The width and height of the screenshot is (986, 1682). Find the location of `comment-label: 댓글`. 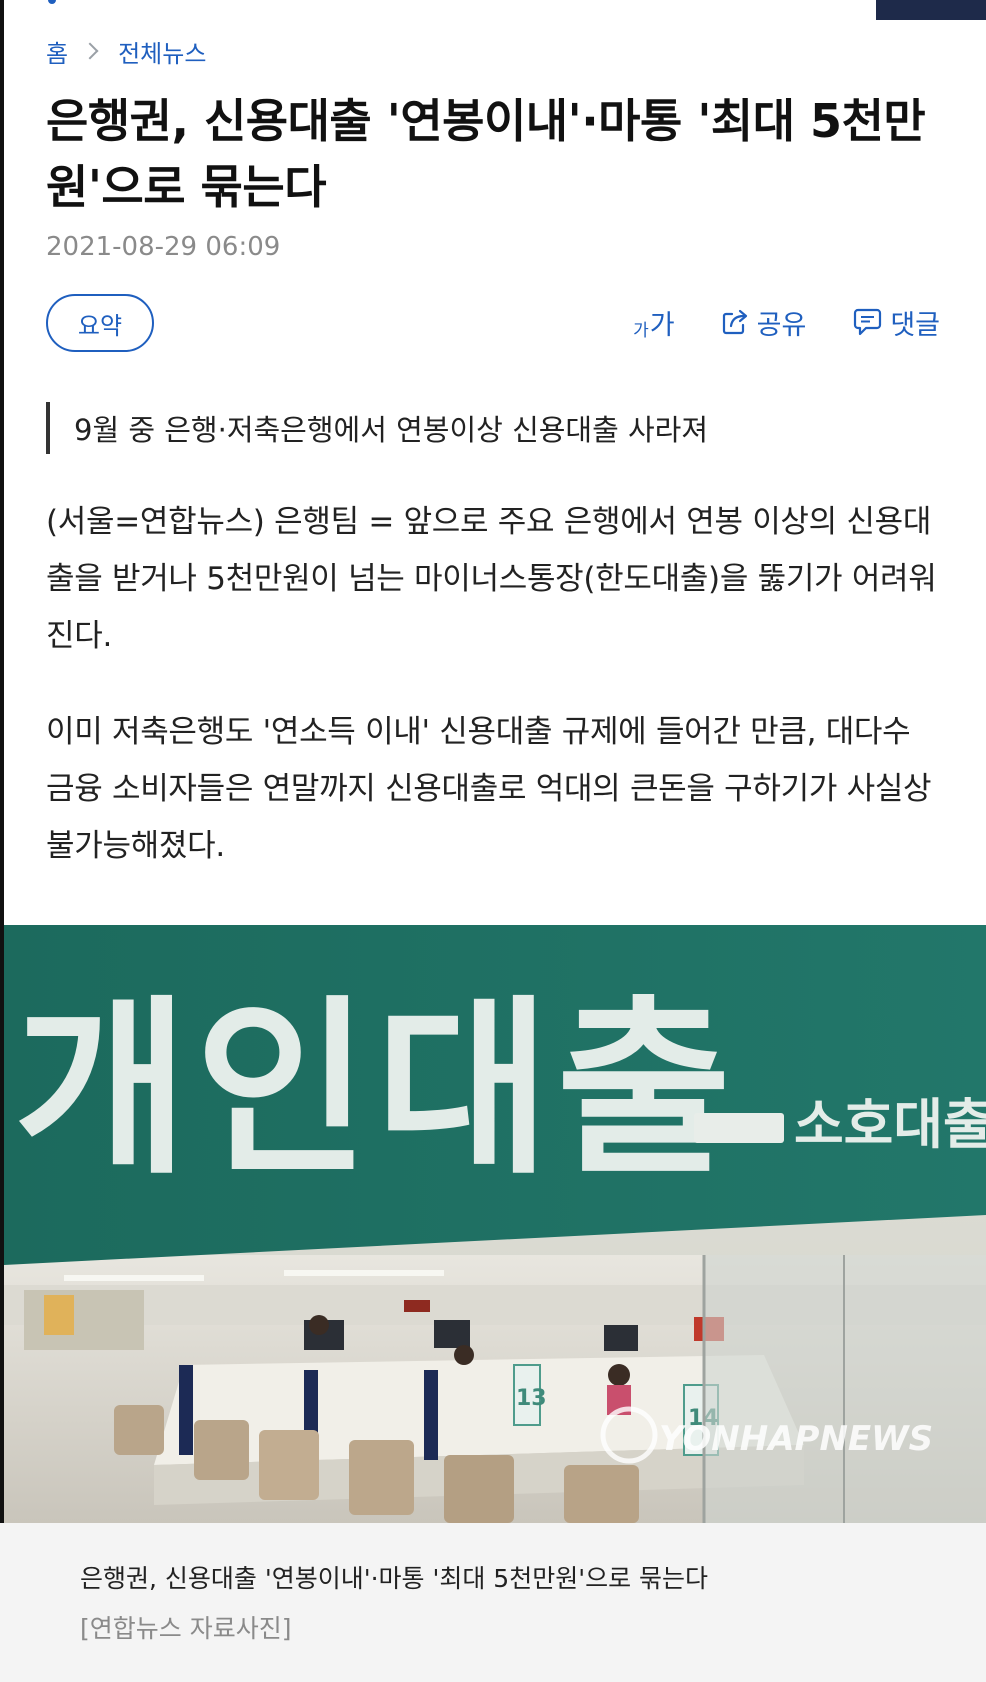

comment-label: 댓글 is located at coordinates (915, 325).